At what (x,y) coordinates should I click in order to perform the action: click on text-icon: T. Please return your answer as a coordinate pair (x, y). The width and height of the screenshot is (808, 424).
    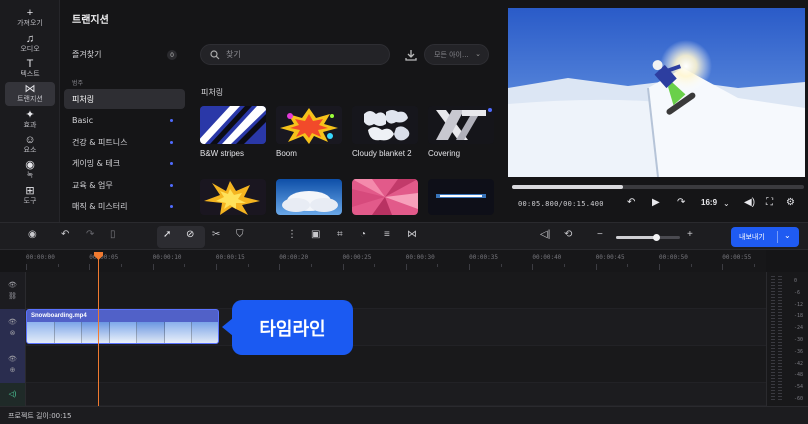
    Looking at the image, I should click on (30, 64).